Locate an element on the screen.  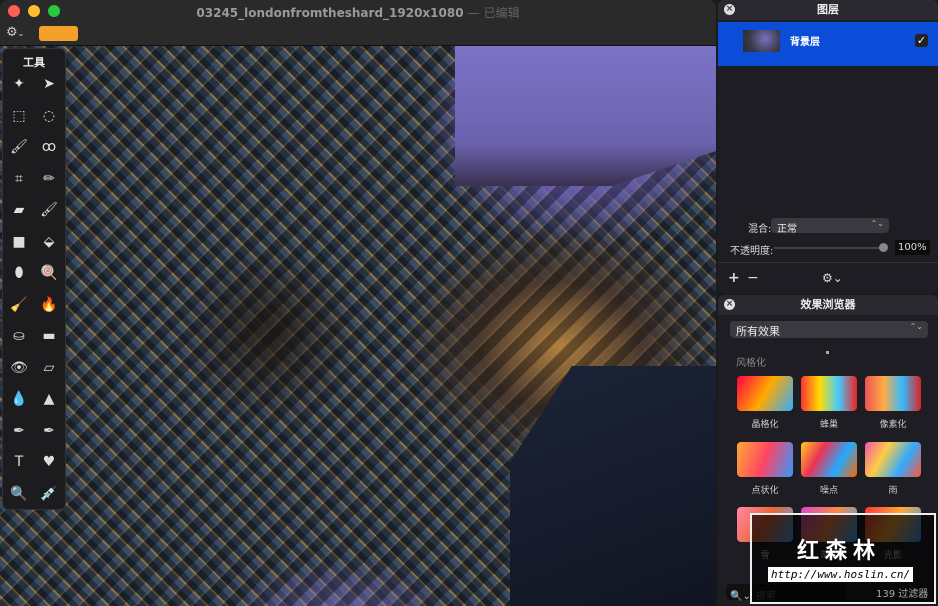
layers-panel: × 图层 背景层 ✓ 混合: 正常 ⌃⌄ 不透明度: 100% + − ⚙⌄ is located at coordinates (828, 146).